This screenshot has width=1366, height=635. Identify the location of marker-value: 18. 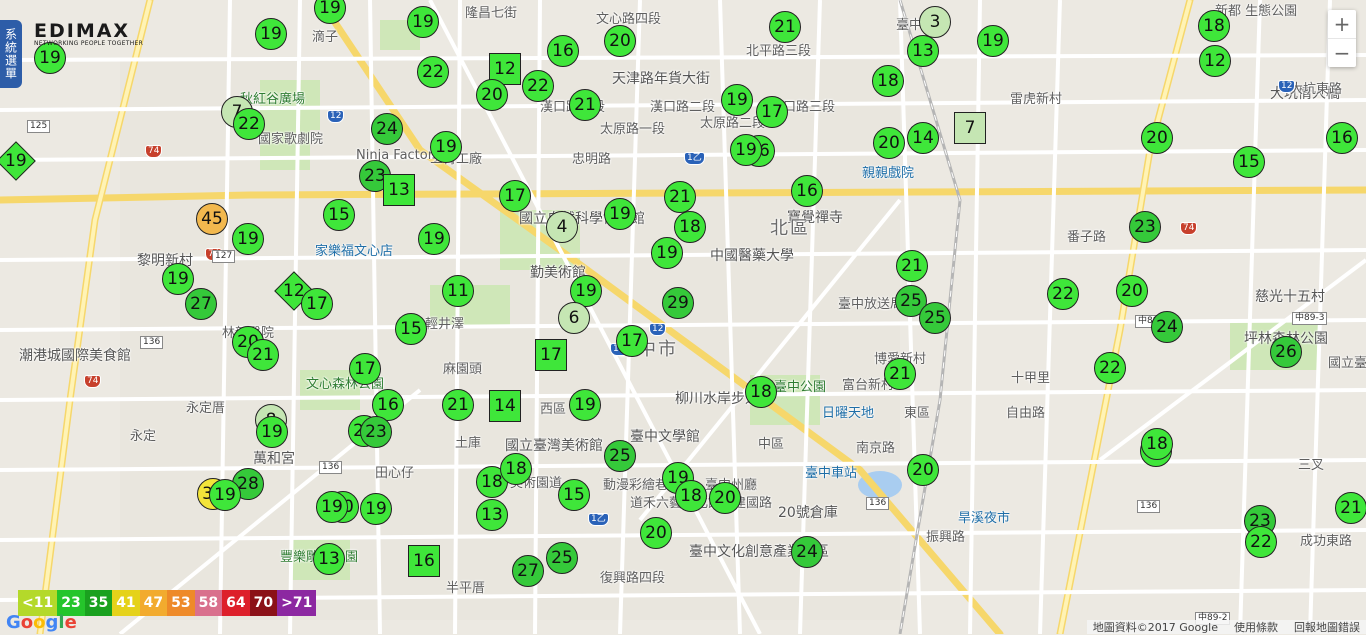
(1157, 444).